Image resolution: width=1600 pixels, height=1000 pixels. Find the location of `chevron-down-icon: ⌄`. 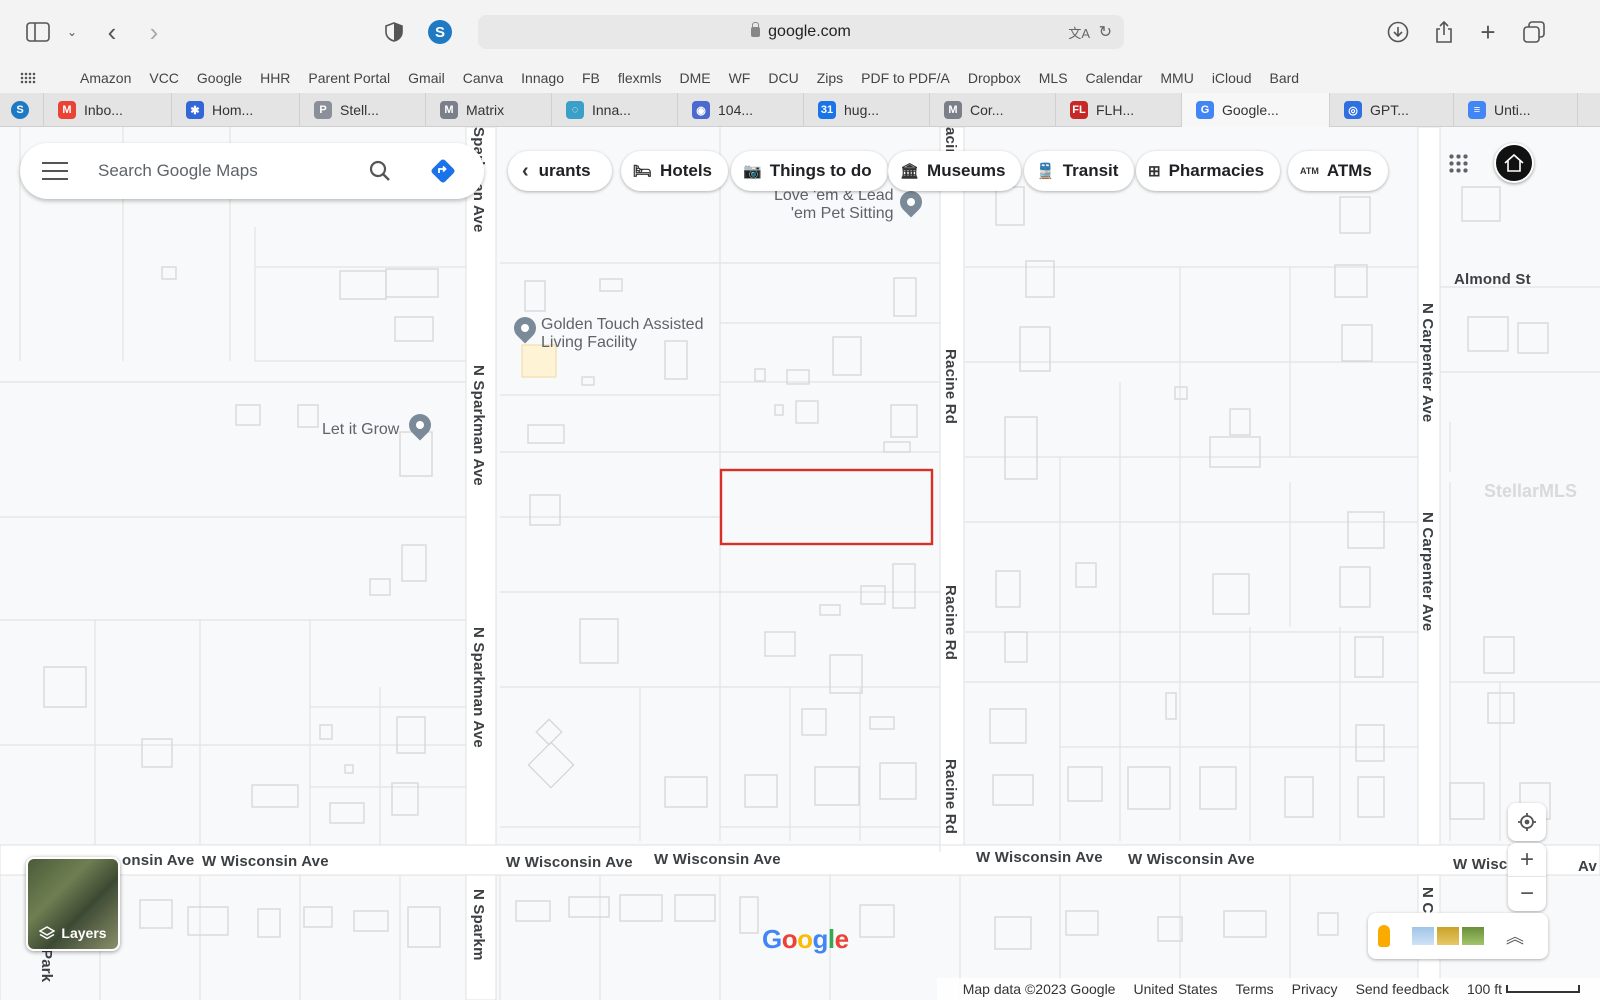

chevron-down-icon: ⌄ is located at coordinates (72, 32).